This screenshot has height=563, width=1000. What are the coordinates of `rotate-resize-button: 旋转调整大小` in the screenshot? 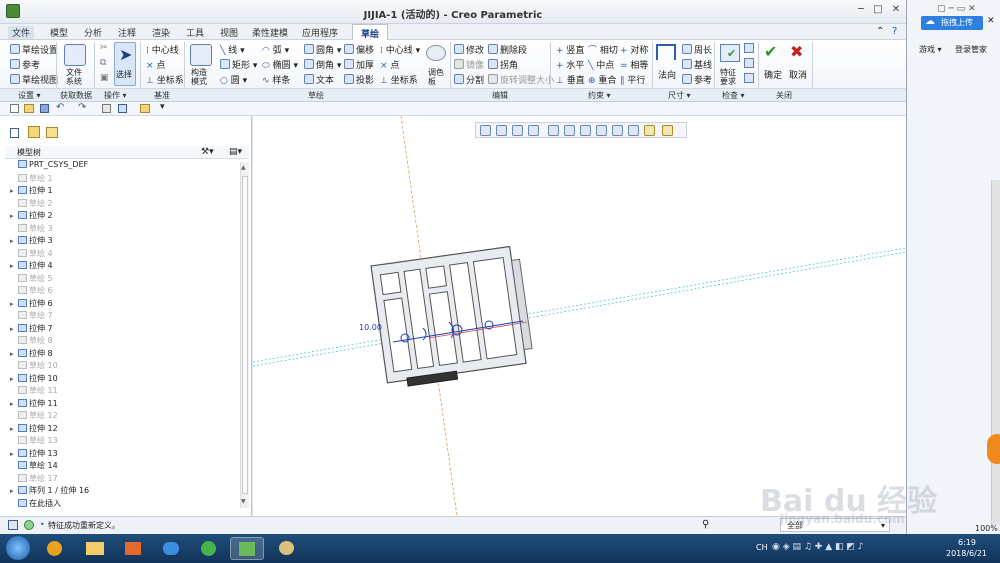 It's located at (521, 79).